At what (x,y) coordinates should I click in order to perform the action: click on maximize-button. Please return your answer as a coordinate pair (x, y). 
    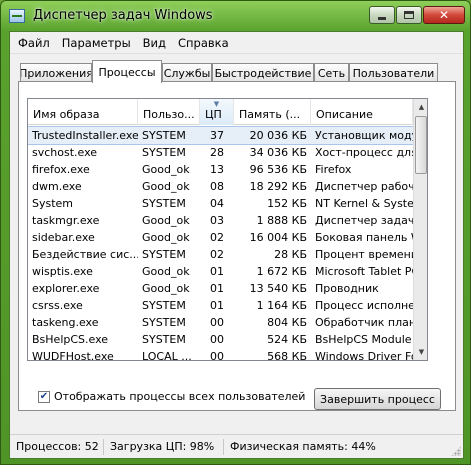
    Looking at the image, I should click on (409, 15).